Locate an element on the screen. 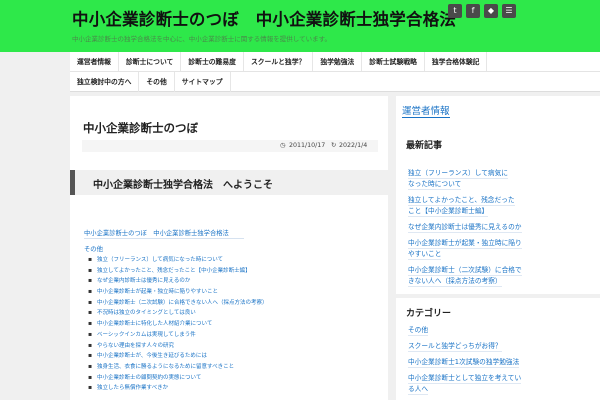  refresh-icon: ↻ is located at coordinates (334, 145).